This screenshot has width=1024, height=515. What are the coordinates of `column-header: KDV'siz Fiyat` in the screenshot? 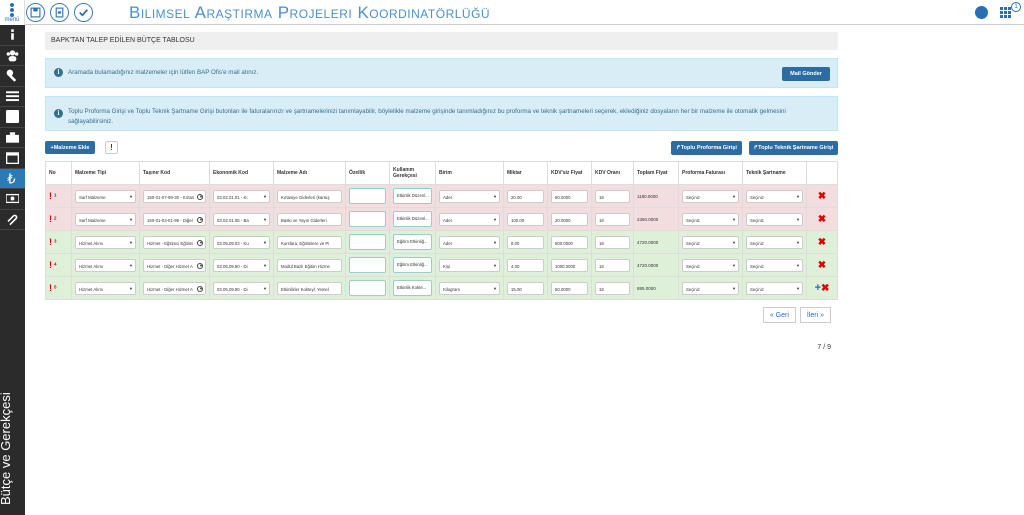 It's located at (569, 173).